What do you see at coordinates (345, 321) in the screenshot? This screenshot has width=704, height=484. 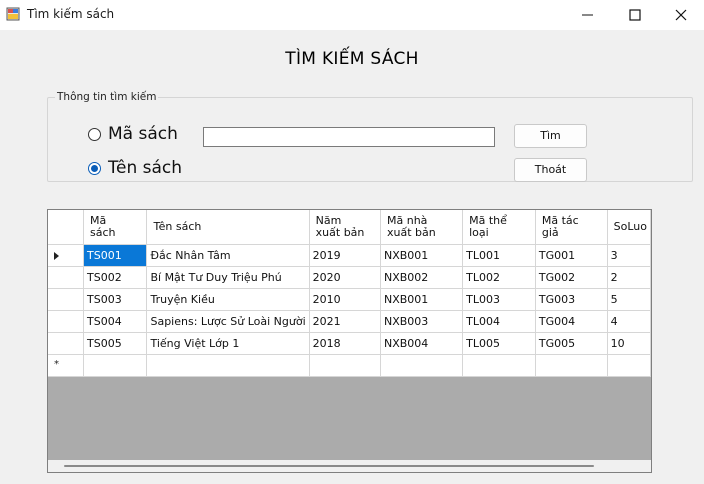 I see `table-cell: 2021` at bounding box center [345, 321].